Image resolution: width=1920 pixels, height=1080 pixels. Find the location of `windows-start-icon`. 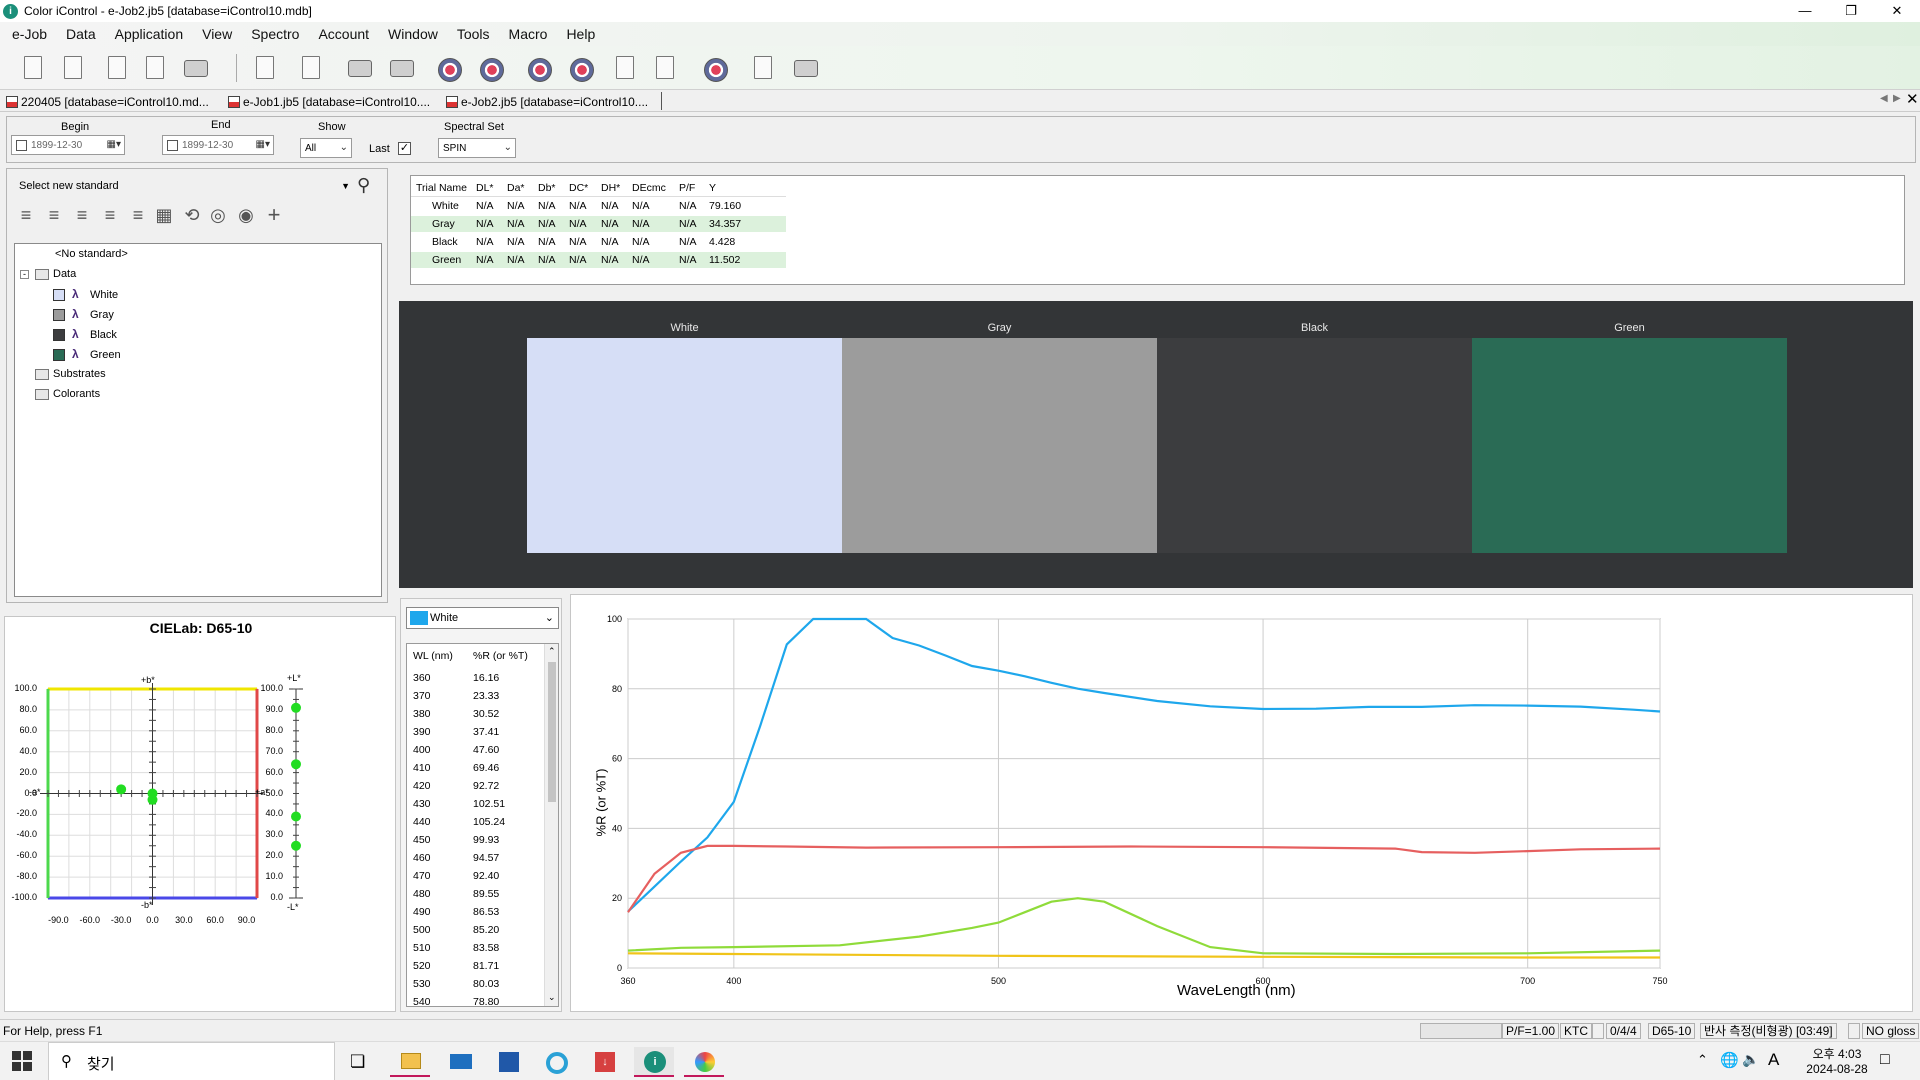

windows-start-icon is located at coordinates (22, 1061).